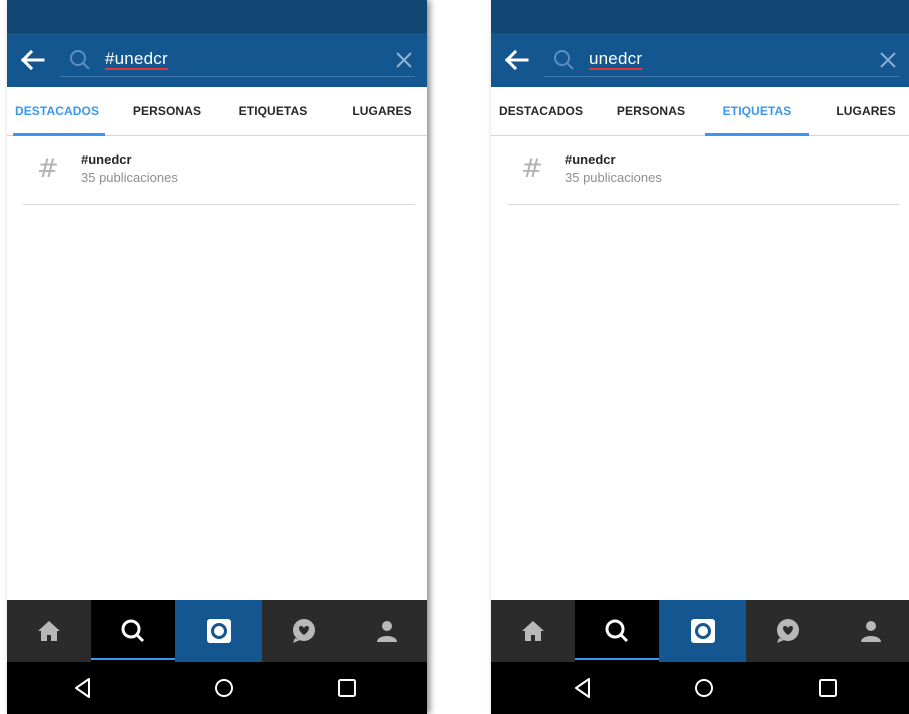 The image size is (909, 714). What do you see at coordinates (217, 60) in the screenshot?
I see `search-header: #unedcr` at bounding box center [217, 60].